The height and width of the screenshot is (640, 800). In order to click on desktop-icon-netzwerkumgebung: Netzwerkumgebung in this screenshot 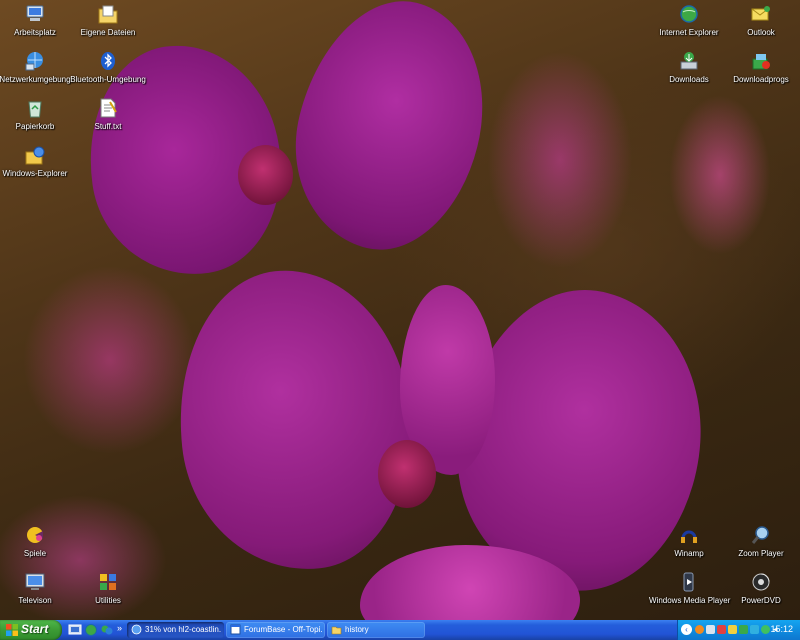, I will do `click(37, 67)`.